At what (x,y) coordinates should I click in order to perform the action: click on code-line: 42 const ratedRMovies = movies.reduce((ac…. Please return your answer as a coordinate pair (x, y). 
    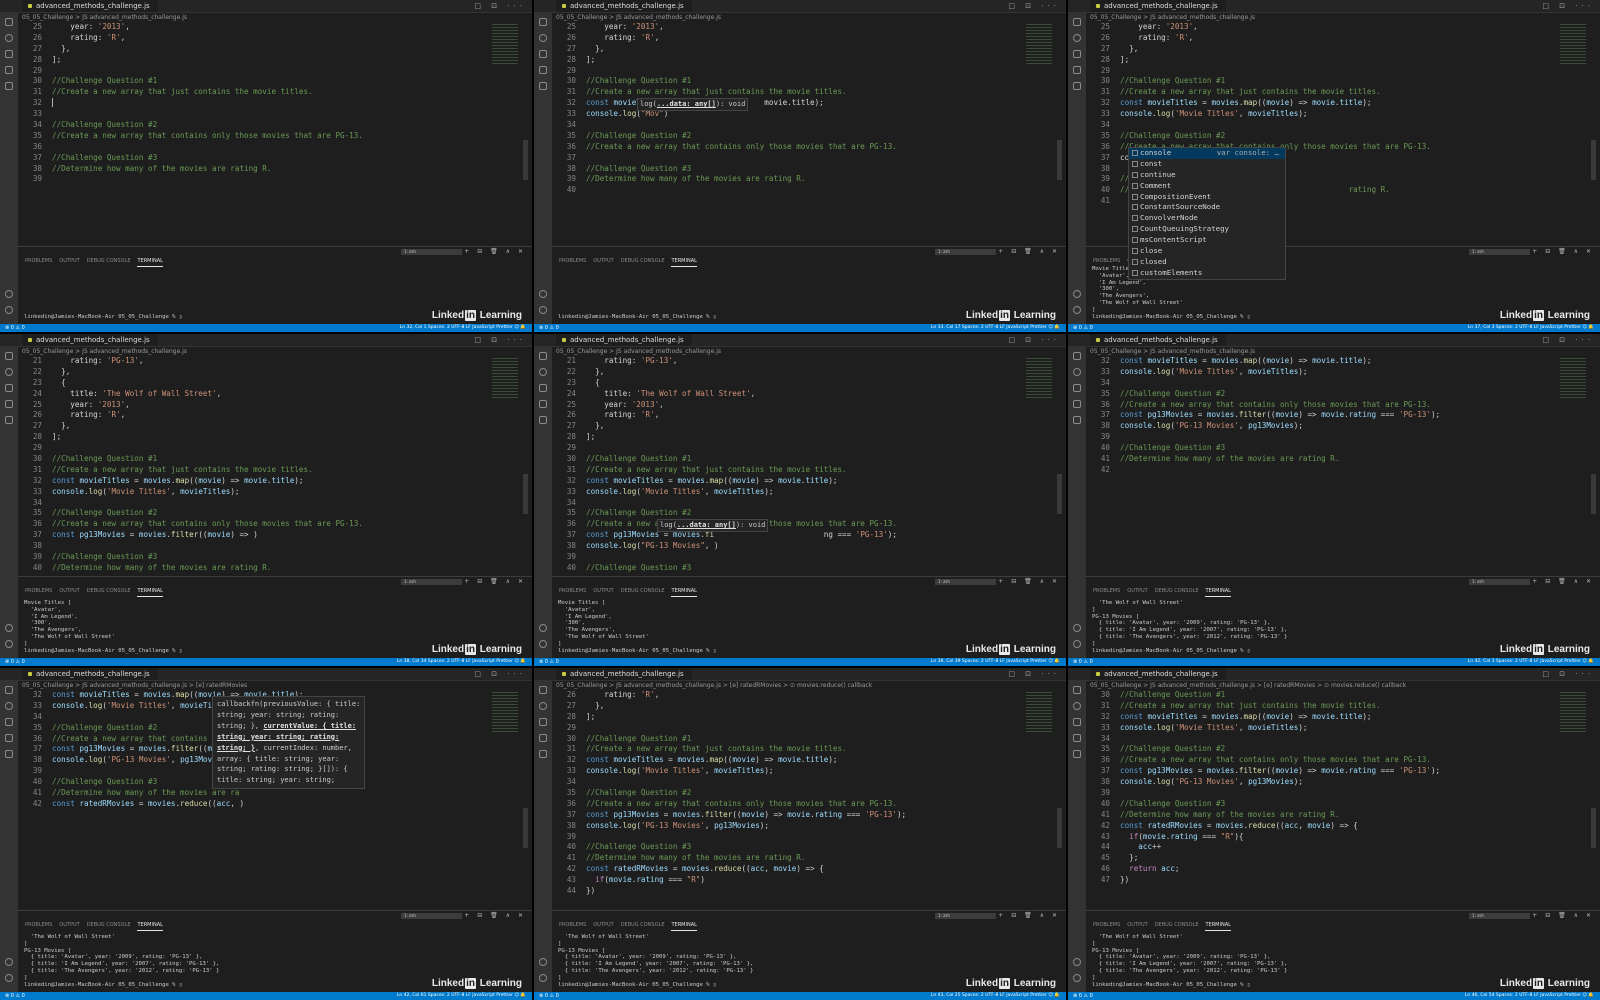
    Looking at the image, I should click on (1337, 826).